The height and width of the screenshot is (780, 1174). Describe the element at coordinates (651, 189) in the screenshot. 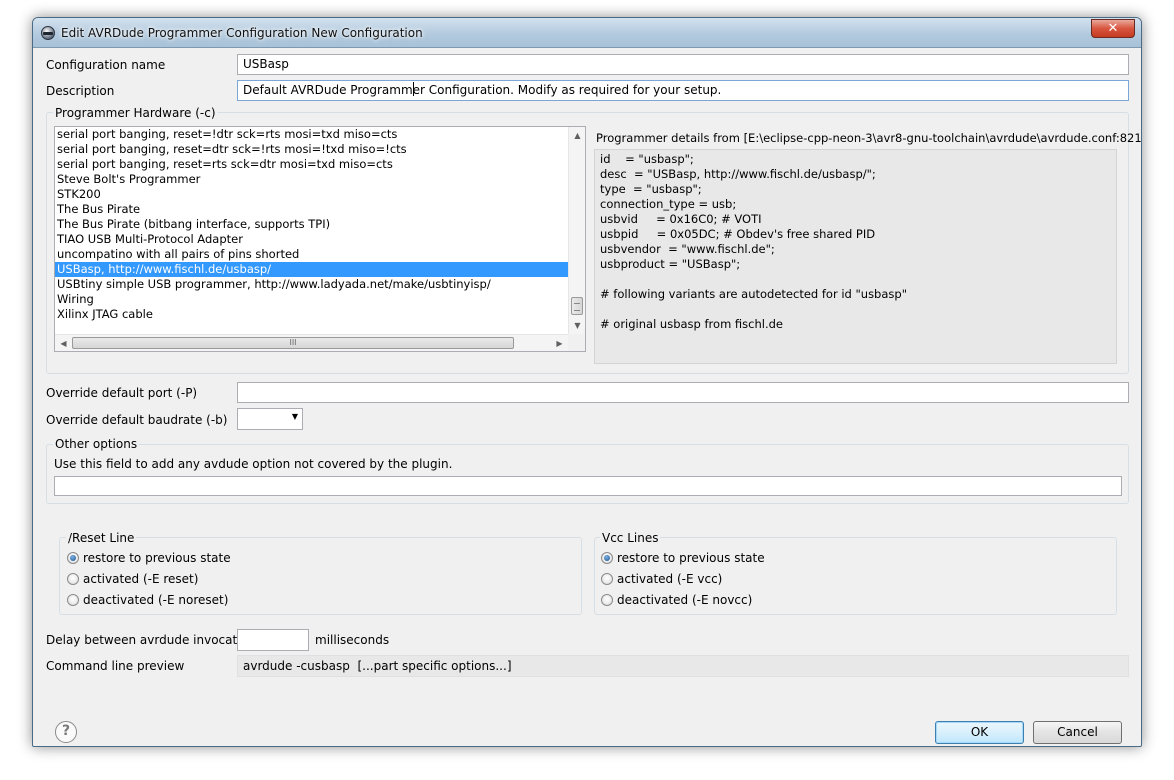

I see `programmer-details-line: type = "usbasp";` at that location.